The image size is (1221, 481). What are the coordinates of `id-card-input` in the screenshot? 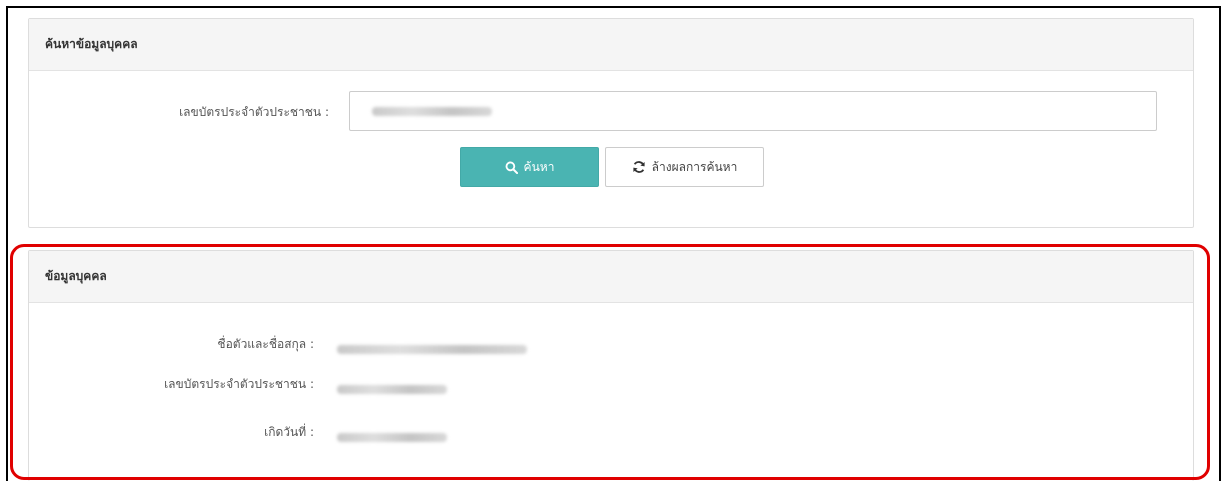 It's located at (753, 111).